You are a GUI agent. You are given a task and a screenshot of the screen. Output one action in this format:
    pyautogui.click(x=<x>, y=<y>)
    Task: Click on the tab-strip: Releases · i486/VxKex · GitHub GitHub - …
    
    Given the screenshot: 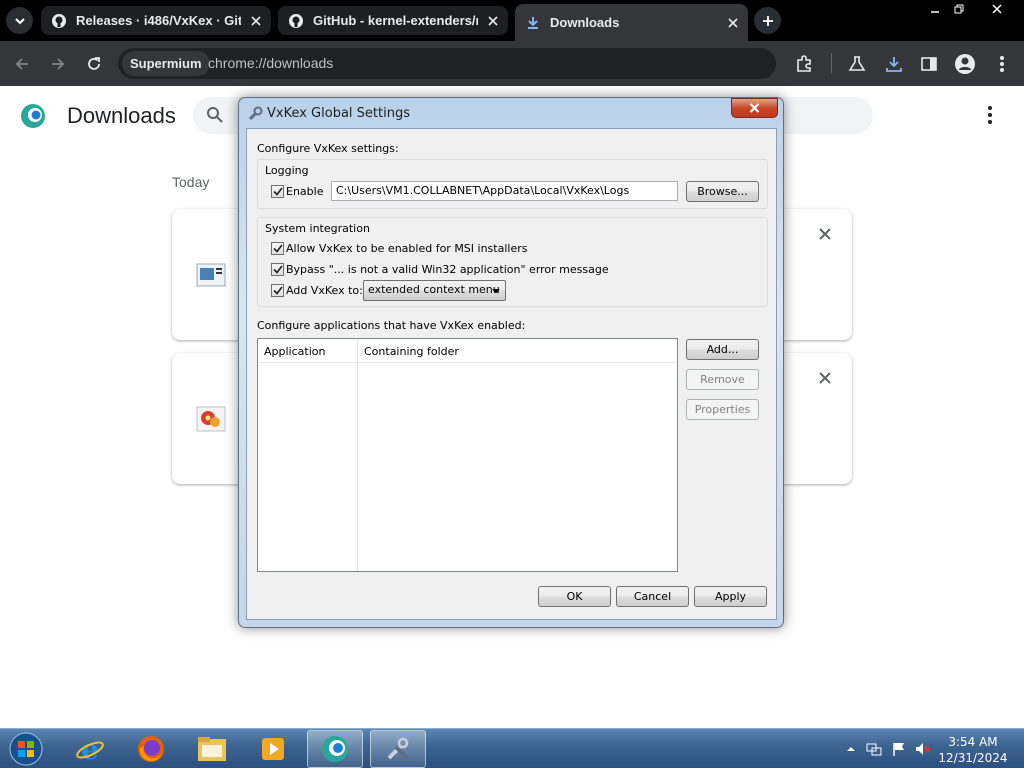 What is the action you would take?
    pyautogui.click(x=512, y=20)
    